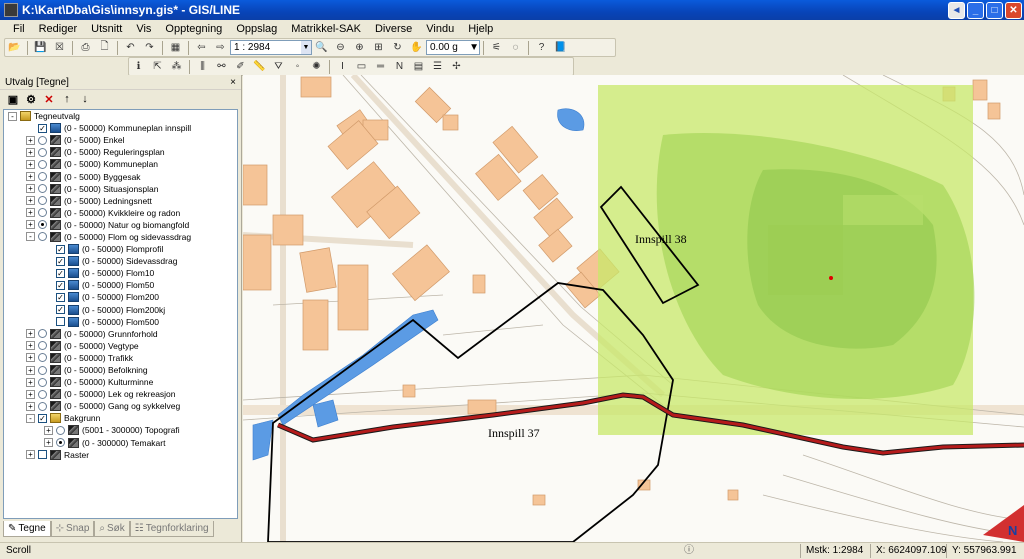  I want to click on delete-icon: ✕, so click(49, 99).